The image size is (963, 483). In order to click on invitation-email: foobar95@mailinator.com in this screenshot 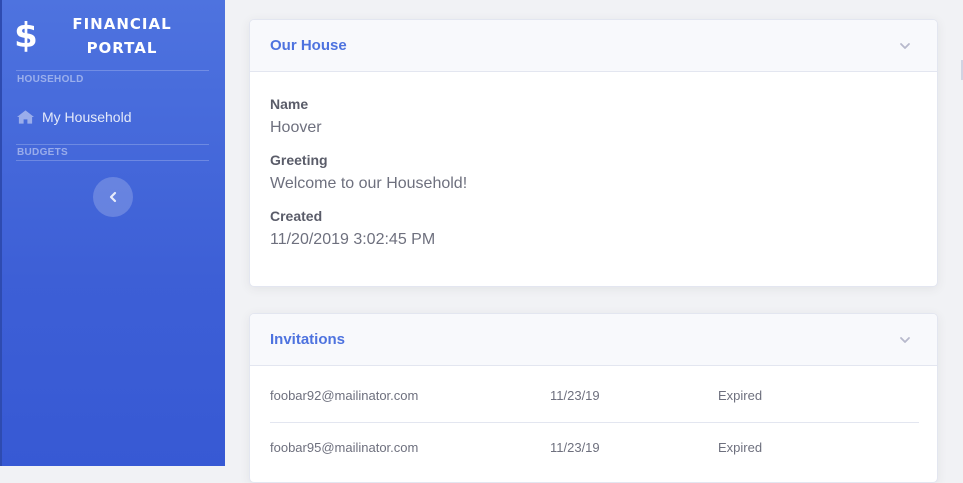, I will do `click(344, 447)`.